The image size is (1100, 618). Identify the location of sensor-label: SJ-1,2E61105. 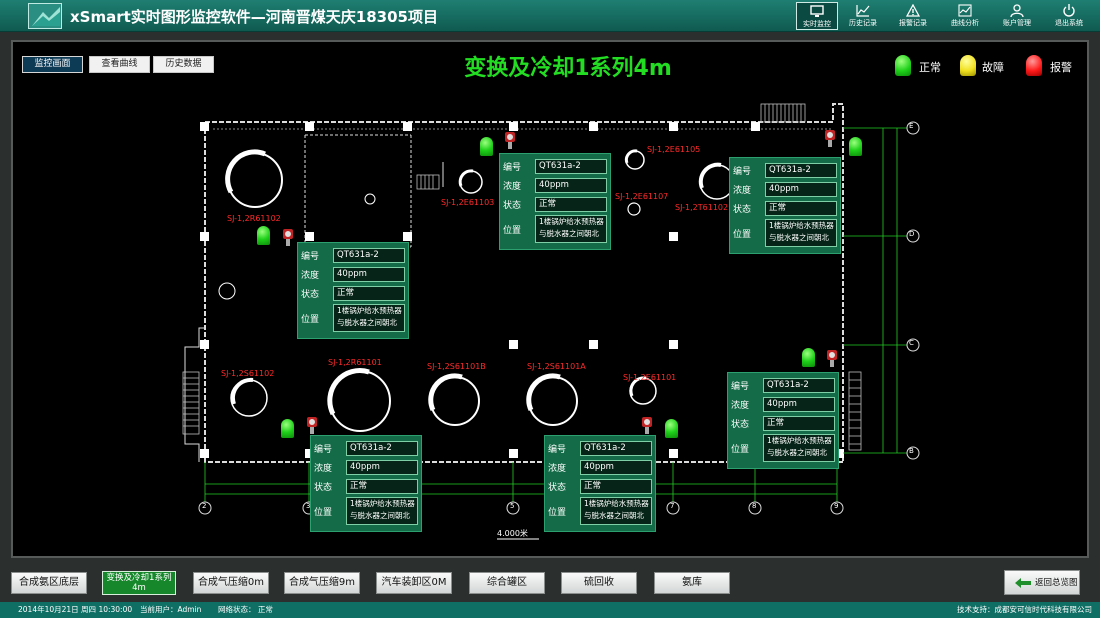
(674, 149).